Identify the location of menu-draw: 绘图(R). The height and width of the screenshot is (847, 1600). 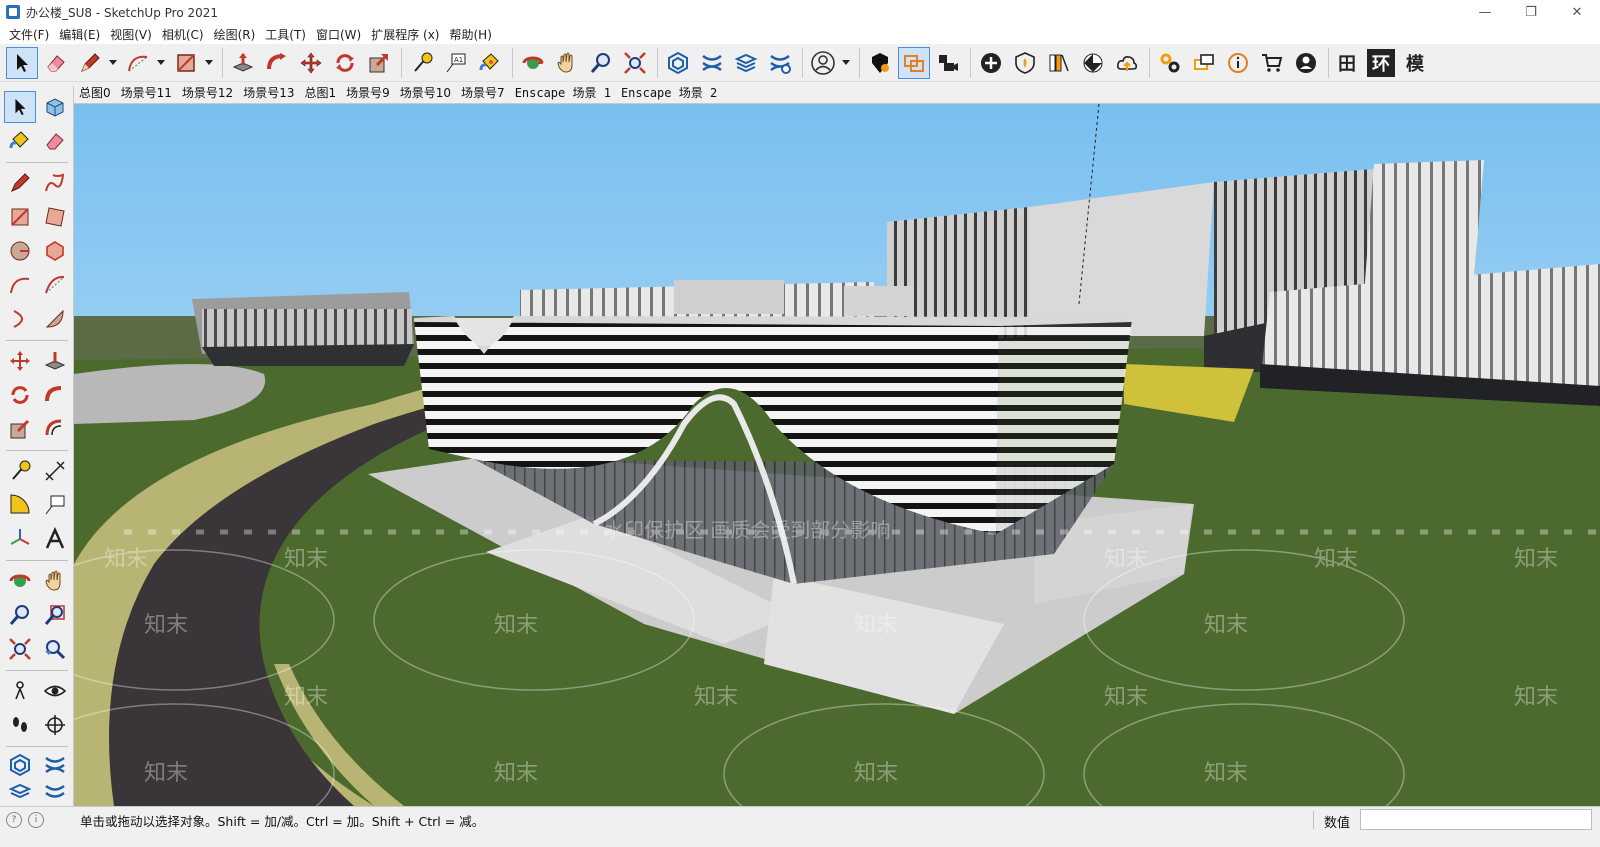
(235, 34).